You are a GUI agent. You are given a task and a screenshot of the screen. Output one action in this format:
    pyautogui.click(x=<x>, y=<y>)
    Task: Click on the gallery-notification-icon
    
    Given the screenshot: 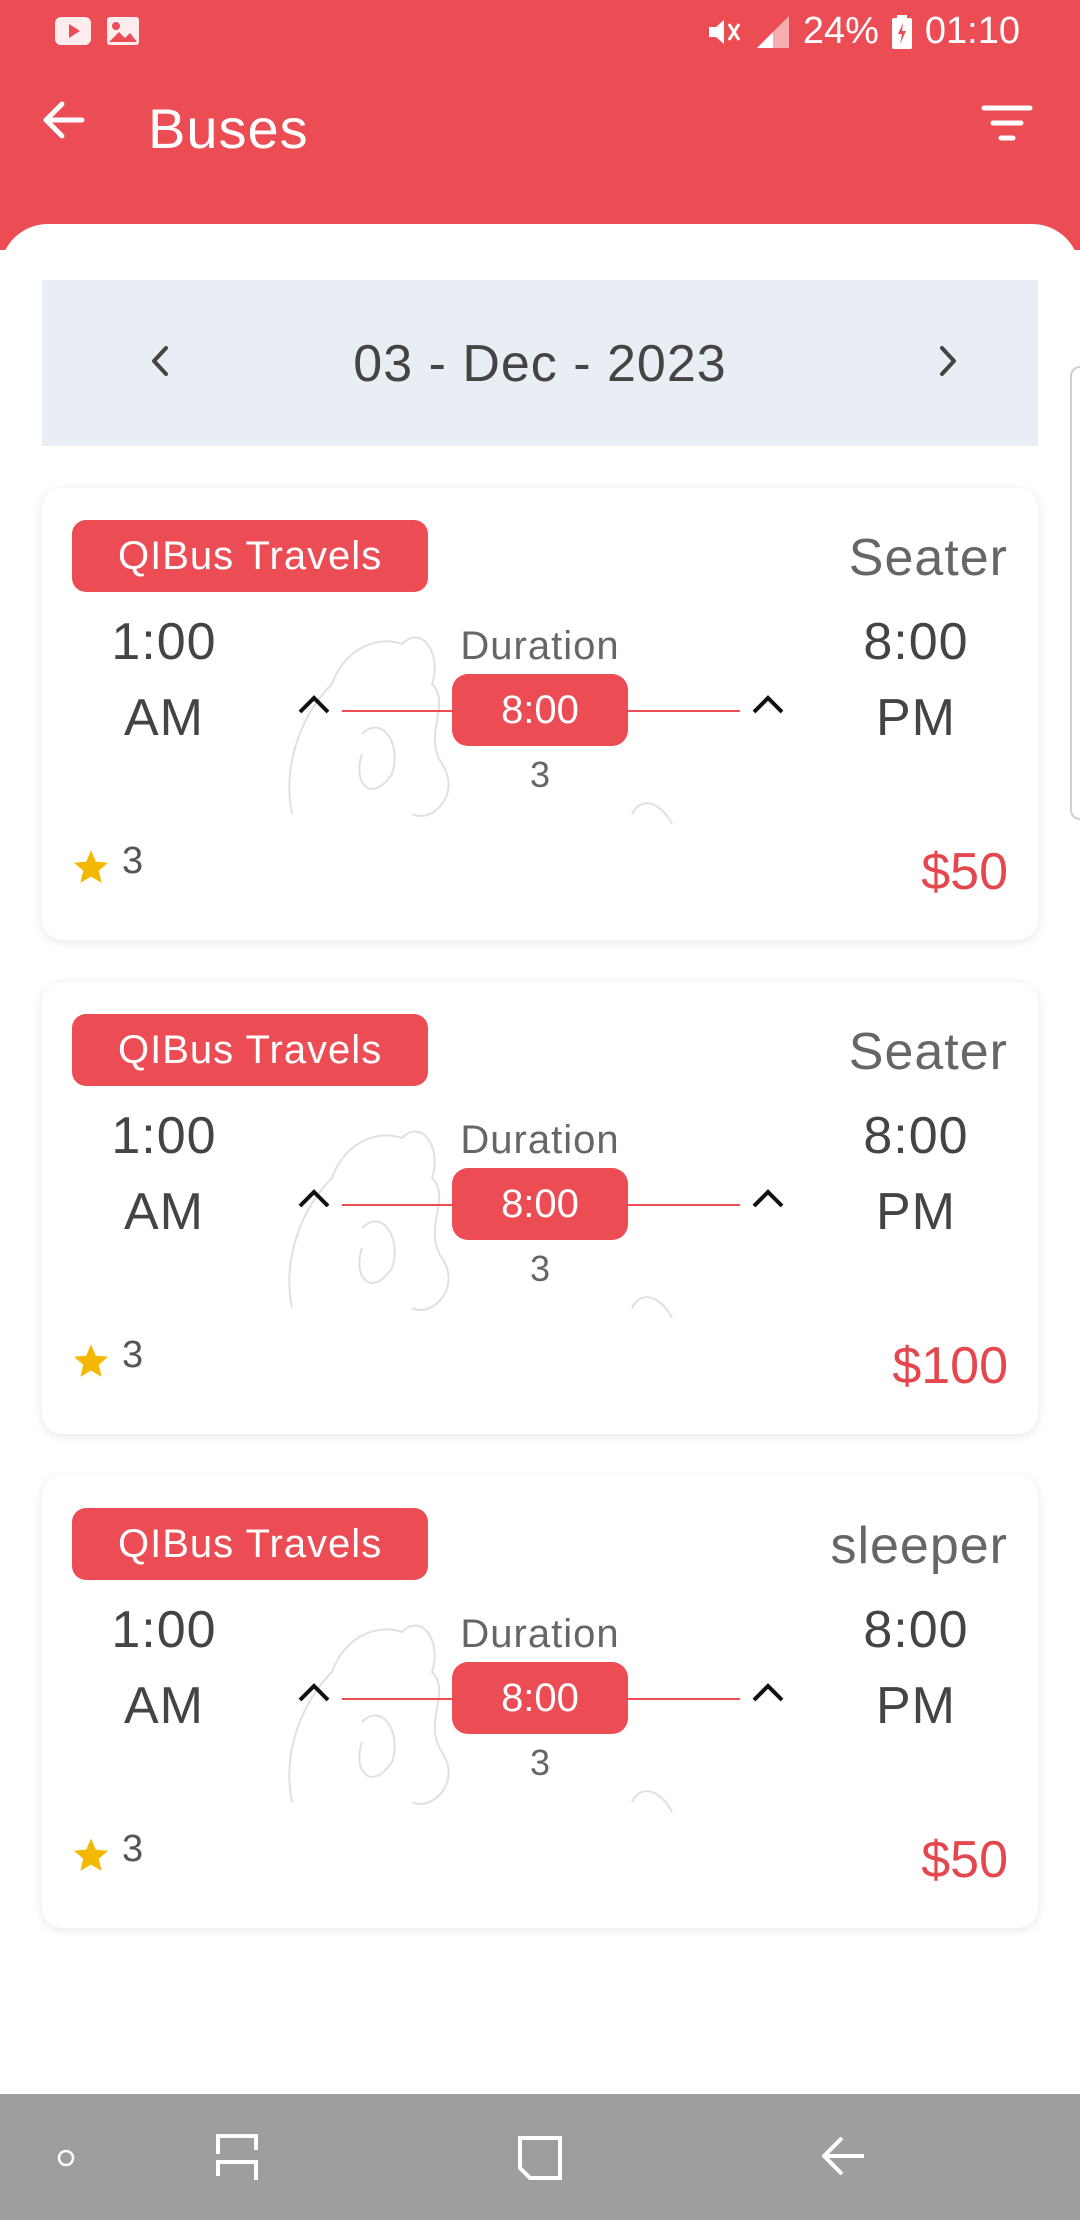 What is the action you would take?
    pyautogui.click(x=123, y=31)
    